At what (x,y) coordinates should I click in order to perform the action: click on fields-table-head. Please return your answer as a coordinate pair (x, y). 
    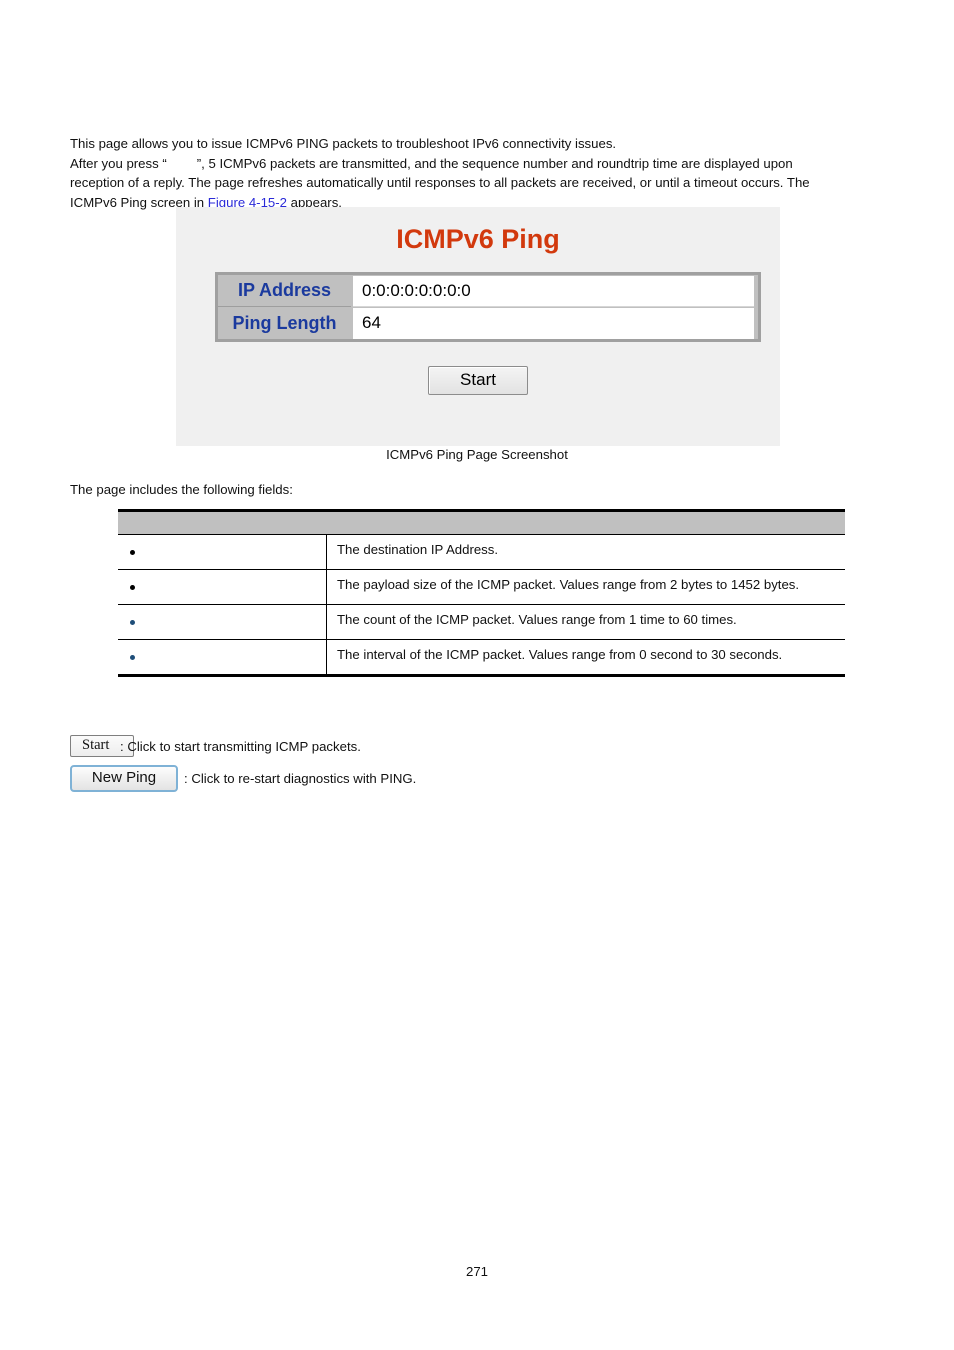
    Looking at the image, I should click on (481, 522).